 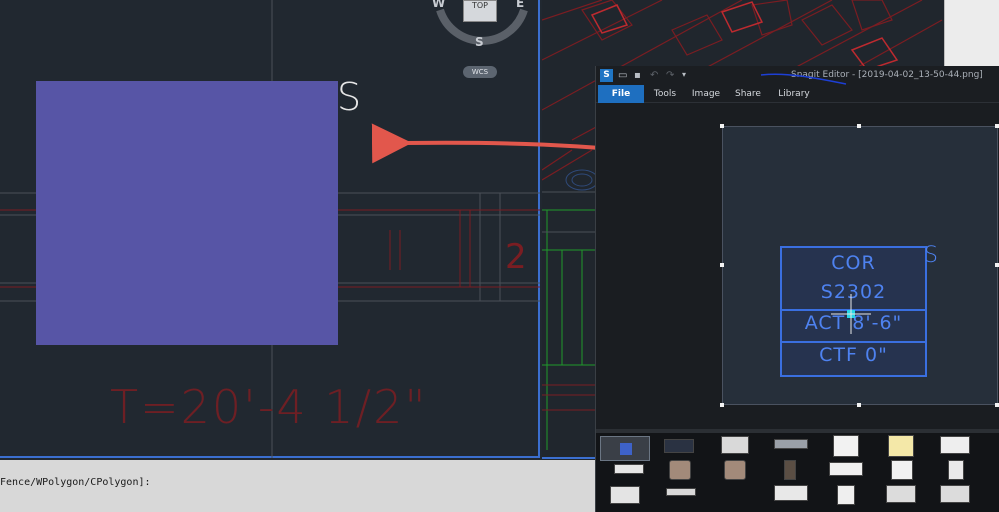 What do you see at coordinates (479, 42) in the screenshot?
I see `compass-south: S` at bounding box center [479, 42].